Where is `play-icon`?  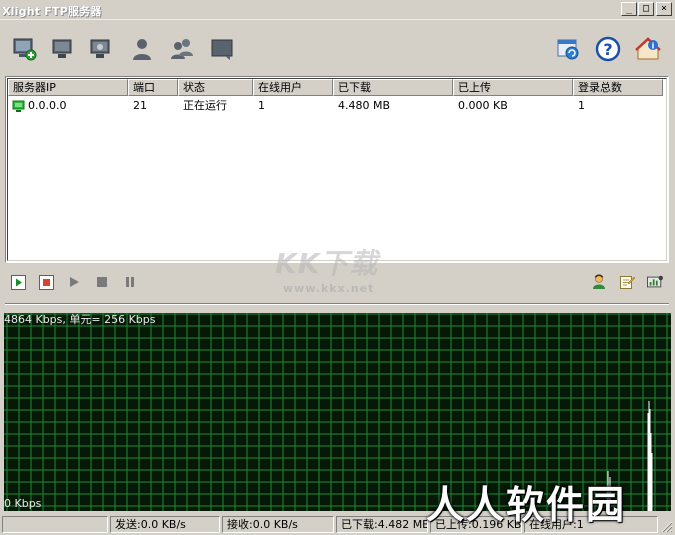
play-icon is located at coordinates (74, 282).